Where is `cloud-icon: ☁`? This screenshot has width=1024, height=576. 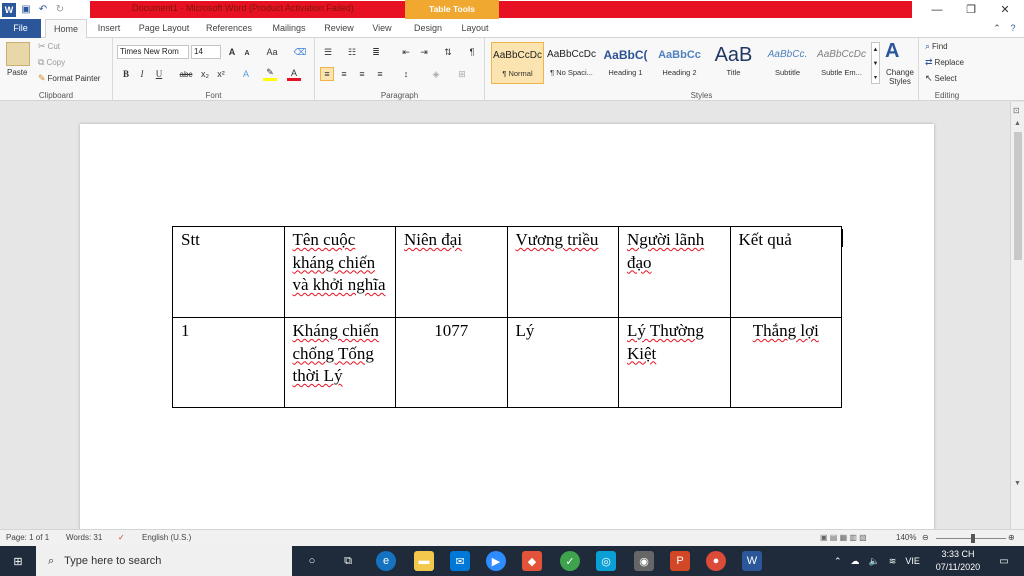
cloud-icon: ☁ is located at coordinates (855, 561).